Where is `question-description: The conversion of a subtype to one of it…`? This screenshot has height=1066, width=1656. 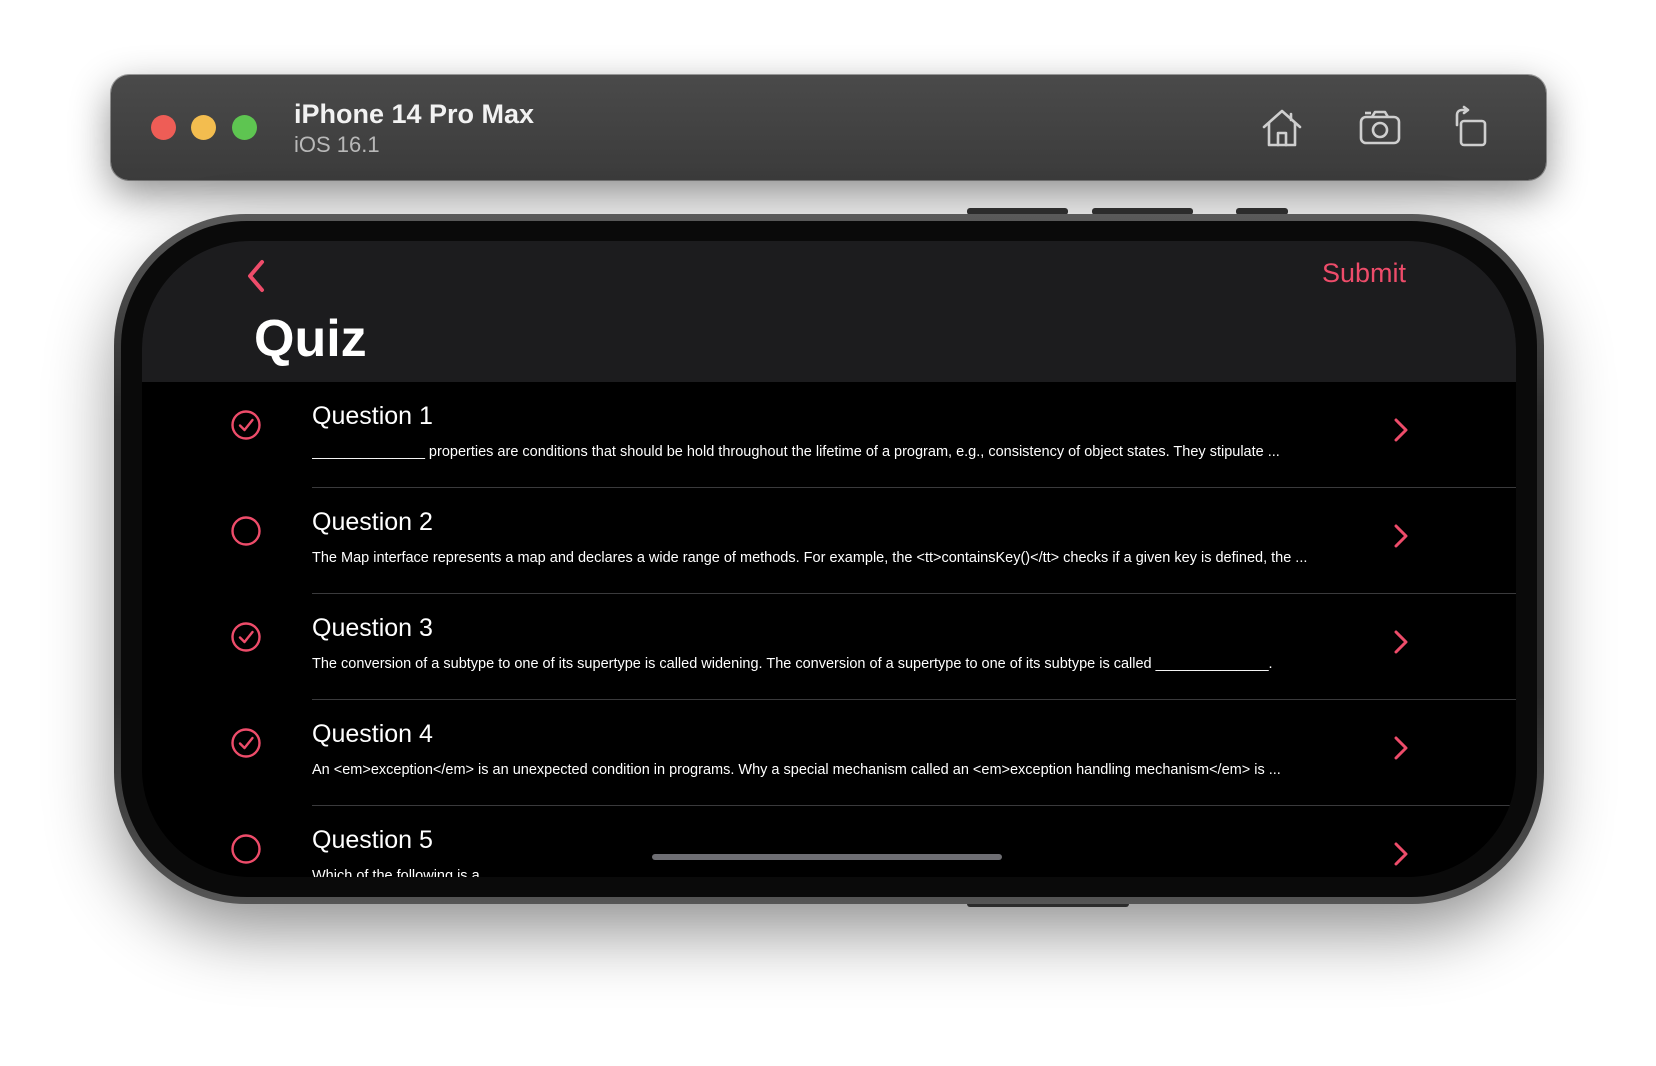
question-description: The conversion of a subtype to one of it… is located at coordinates (792, 664).